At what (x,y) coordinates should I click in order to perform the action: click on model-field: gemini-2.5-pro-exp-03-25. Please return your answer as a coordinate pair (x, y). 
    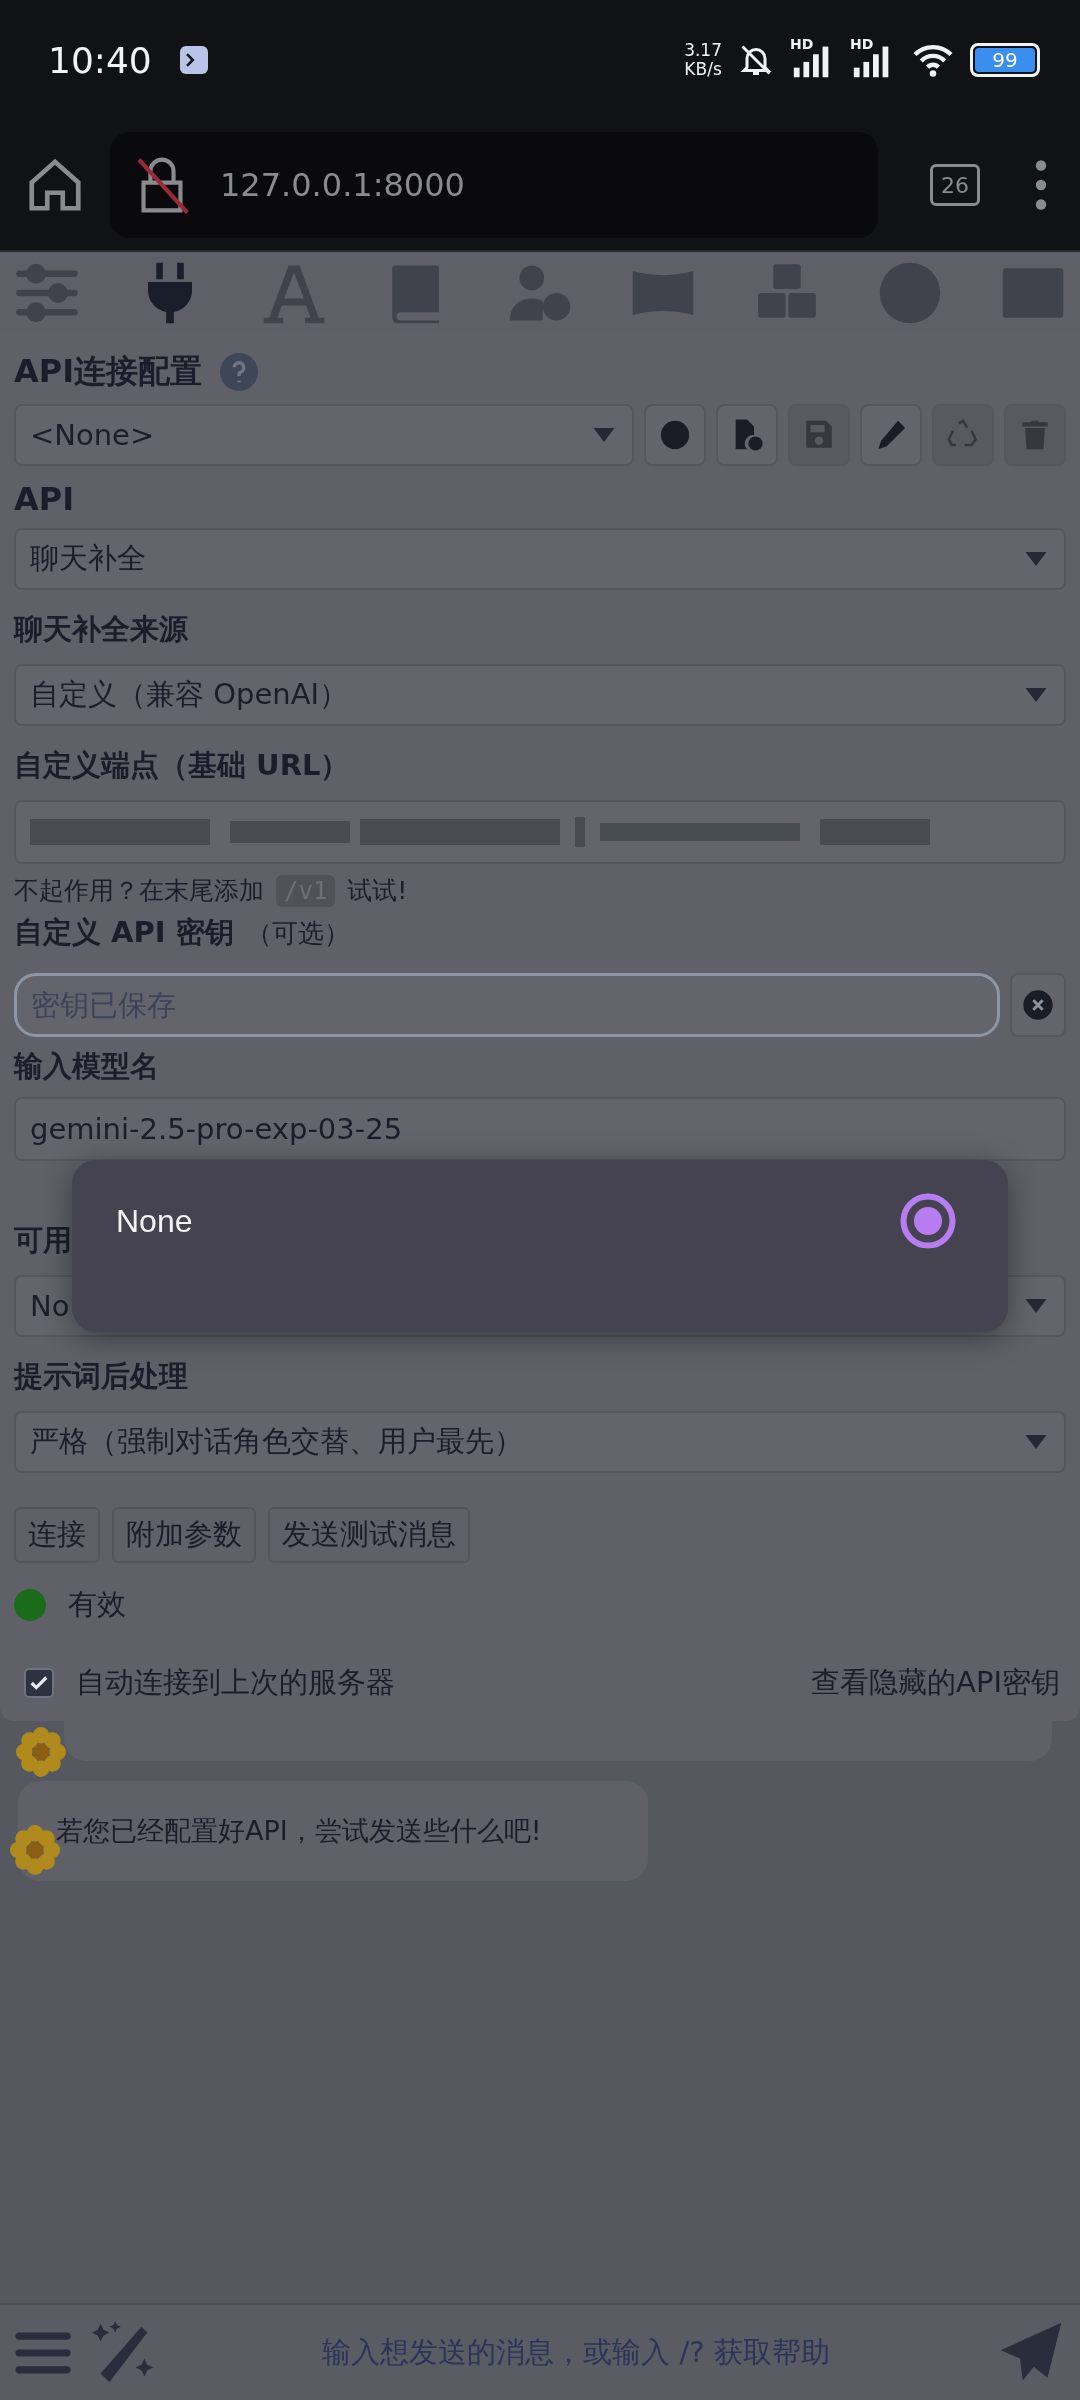
    Looking at the image, I should click on (540, 1129).